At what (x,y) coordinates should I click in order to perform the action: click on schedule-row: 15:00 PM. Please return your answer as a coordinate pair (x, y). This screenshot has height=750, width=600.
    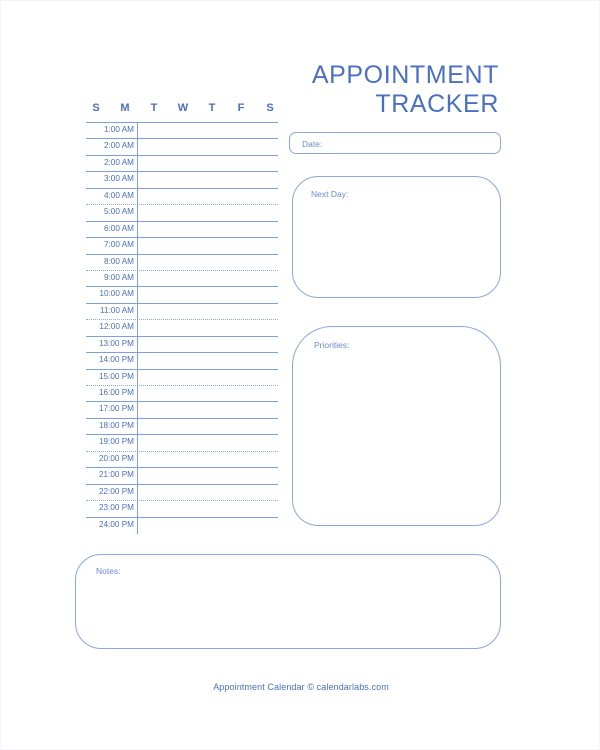
    Looking at the image, I should click on (182, 376).